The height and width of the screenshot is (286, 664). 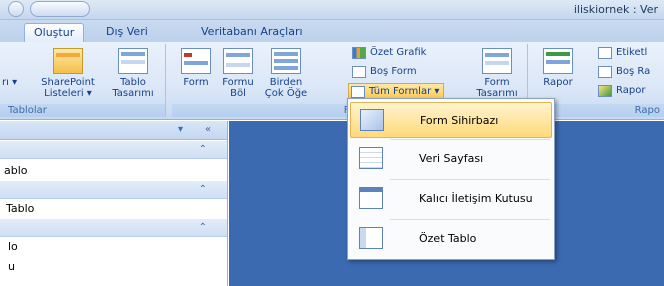 I want to click on rapor-sihirbazi-button: Rapor, so click(x=620, y=91).